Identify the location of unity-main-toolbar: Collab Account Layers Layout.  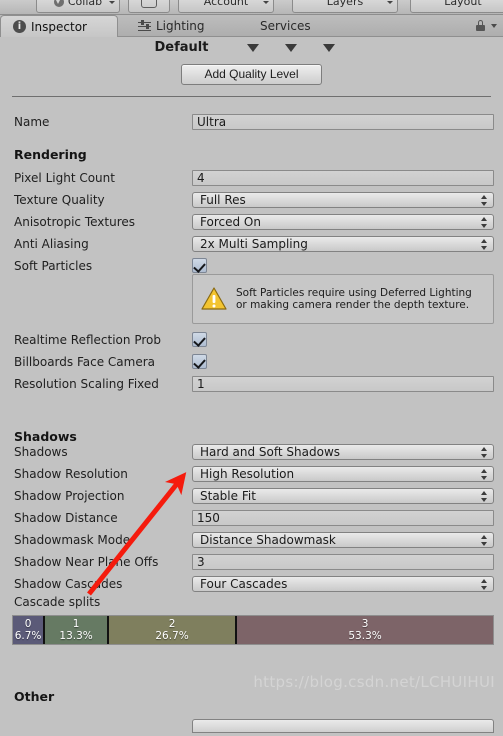
(251, 7).